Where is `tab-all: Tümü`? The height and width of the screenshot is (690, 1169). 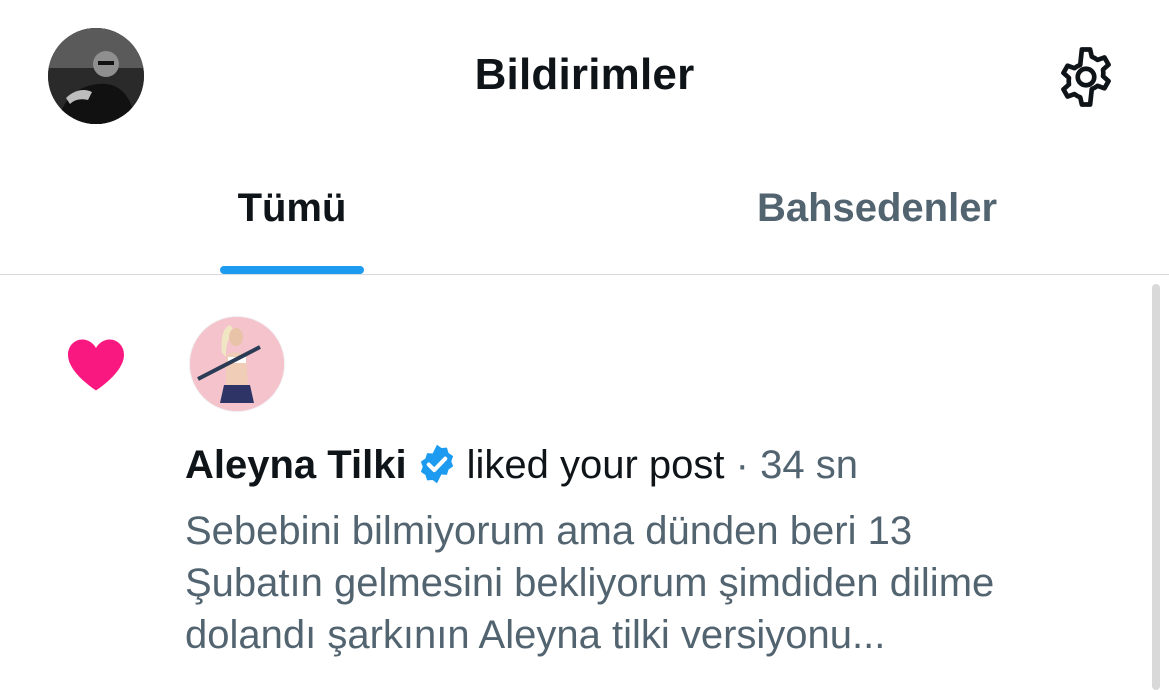
tab-all: Tümü is located at coordinates (292, 212).